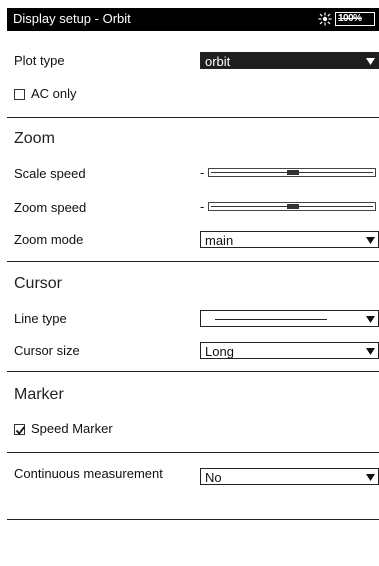 This screenshot has height=566, width=379. What do you see at coordinates (218, 61) in the screenshot?
I see `plot-type-value: orbit` at bounding box center [218, 61].